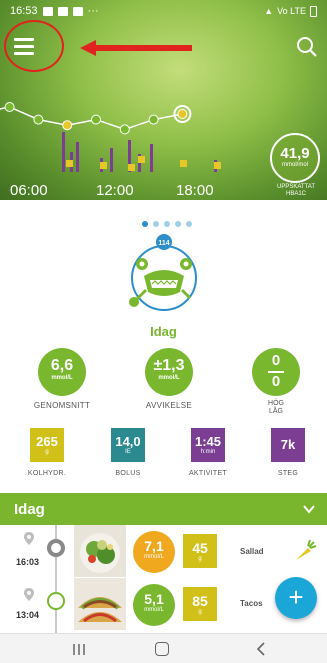 This screenshot has height=663, width=327. Describe the element at coordinates (77, 11) in the screenshot. I see `notification-icon` at that location.